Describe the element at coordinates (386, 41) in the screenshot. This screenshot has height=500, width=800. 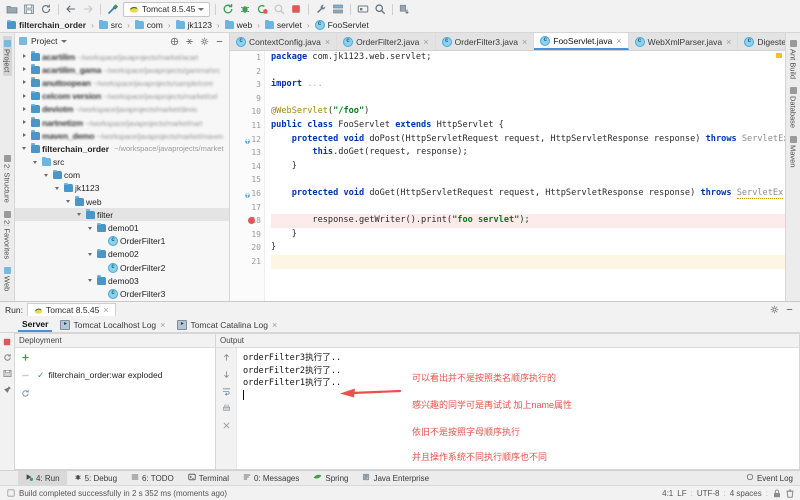
I see `editor-tab-orderfilter2: c OrderFilter2.java ×` at that location.